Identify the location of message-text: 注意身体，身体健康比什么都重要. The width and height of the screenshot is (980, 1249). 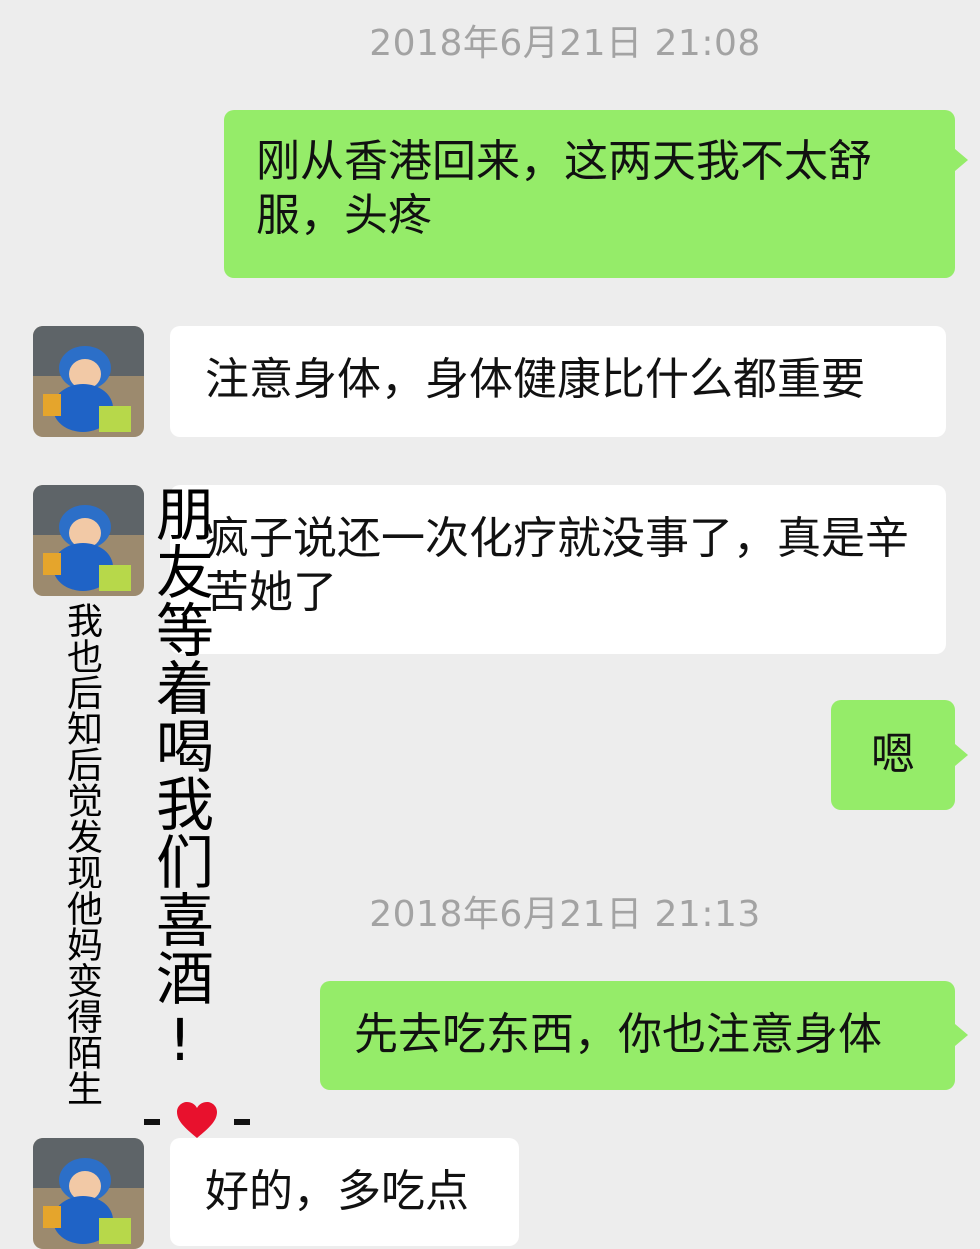
(535, 379).